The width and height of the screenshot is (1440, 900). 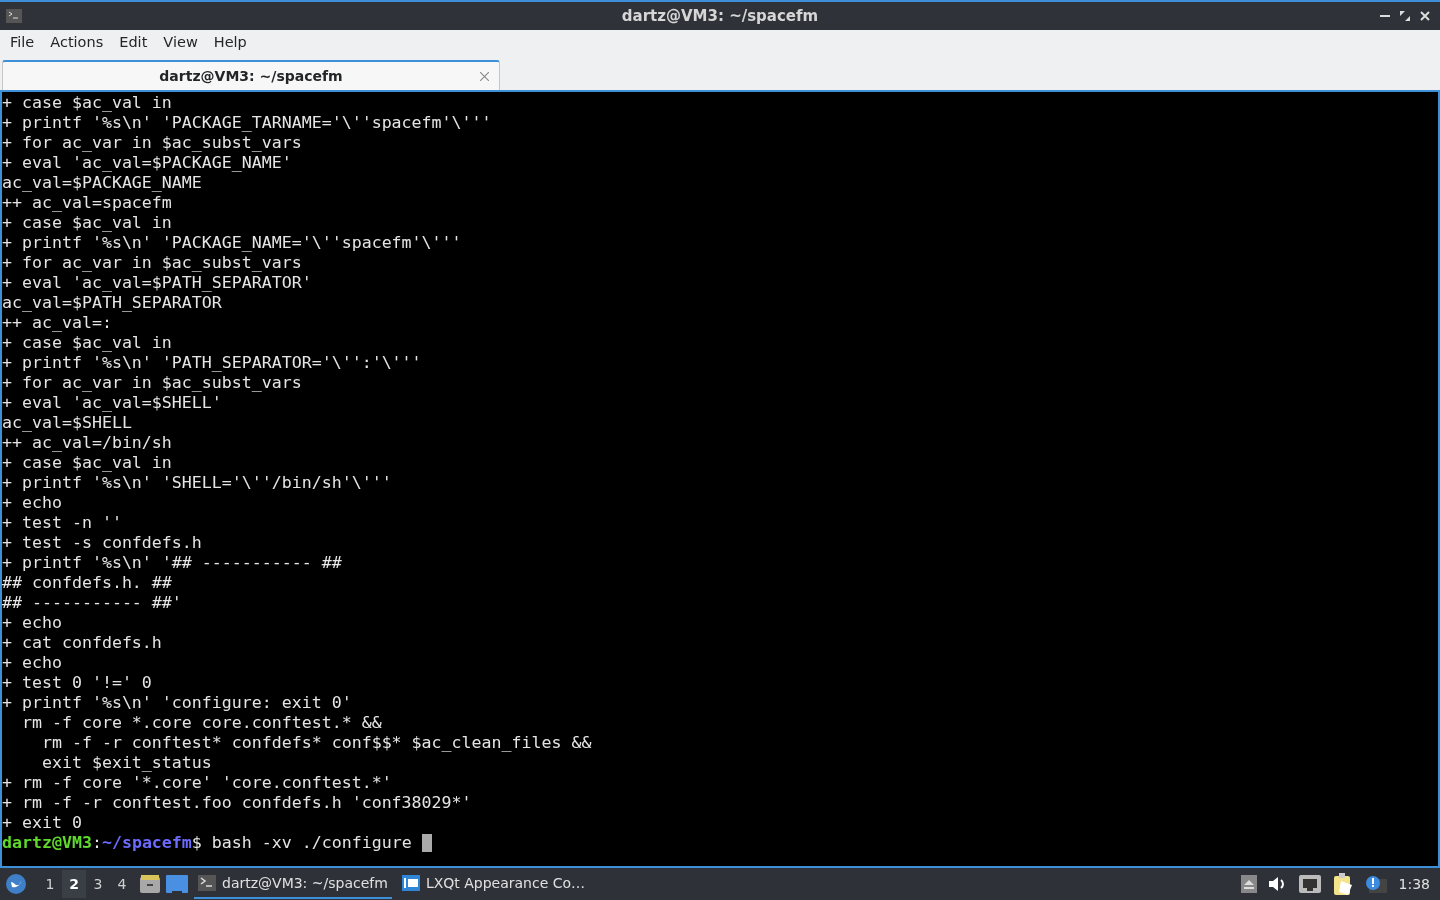 What do you see at coordinates (122, 884) in the screenshot?
I see `workspace-button: 4` at bounding box center [122, 884].